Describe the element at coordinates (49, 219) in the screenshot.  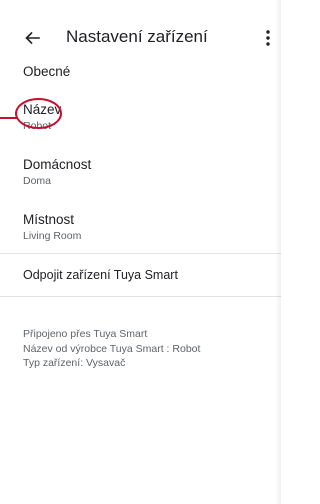
I see `setting-item-label: Místnost` at that location.